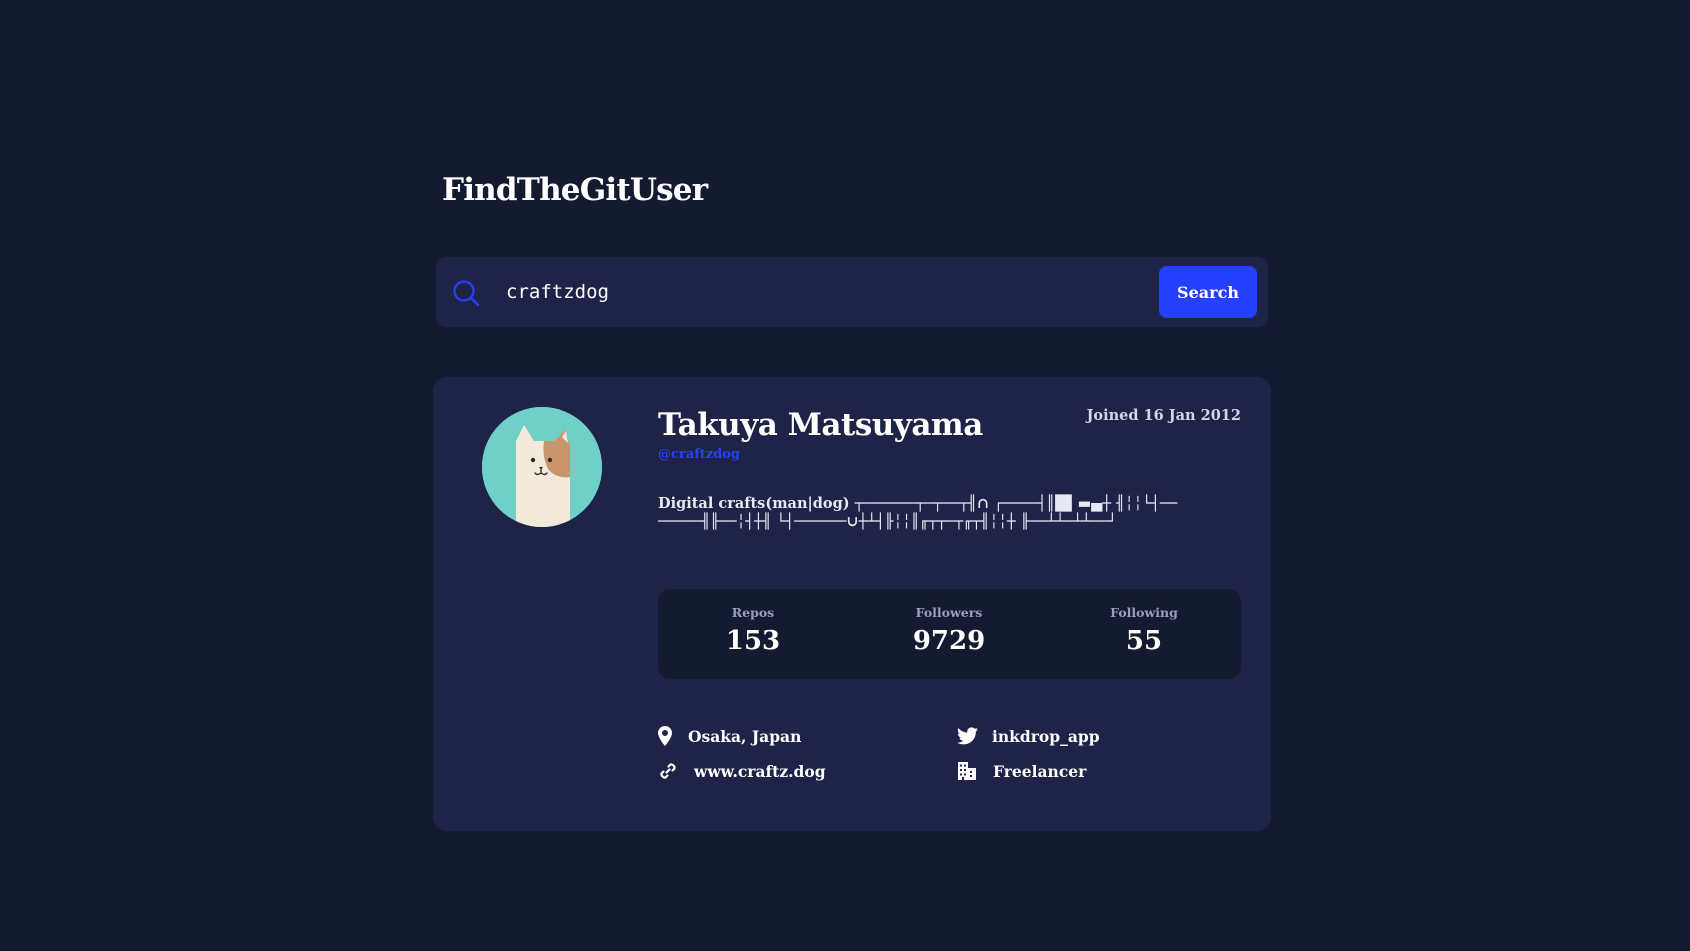  Describe the element at coordinates (949, 612) in the screenshot. I see `stat-followers-label: Followers` at that location.